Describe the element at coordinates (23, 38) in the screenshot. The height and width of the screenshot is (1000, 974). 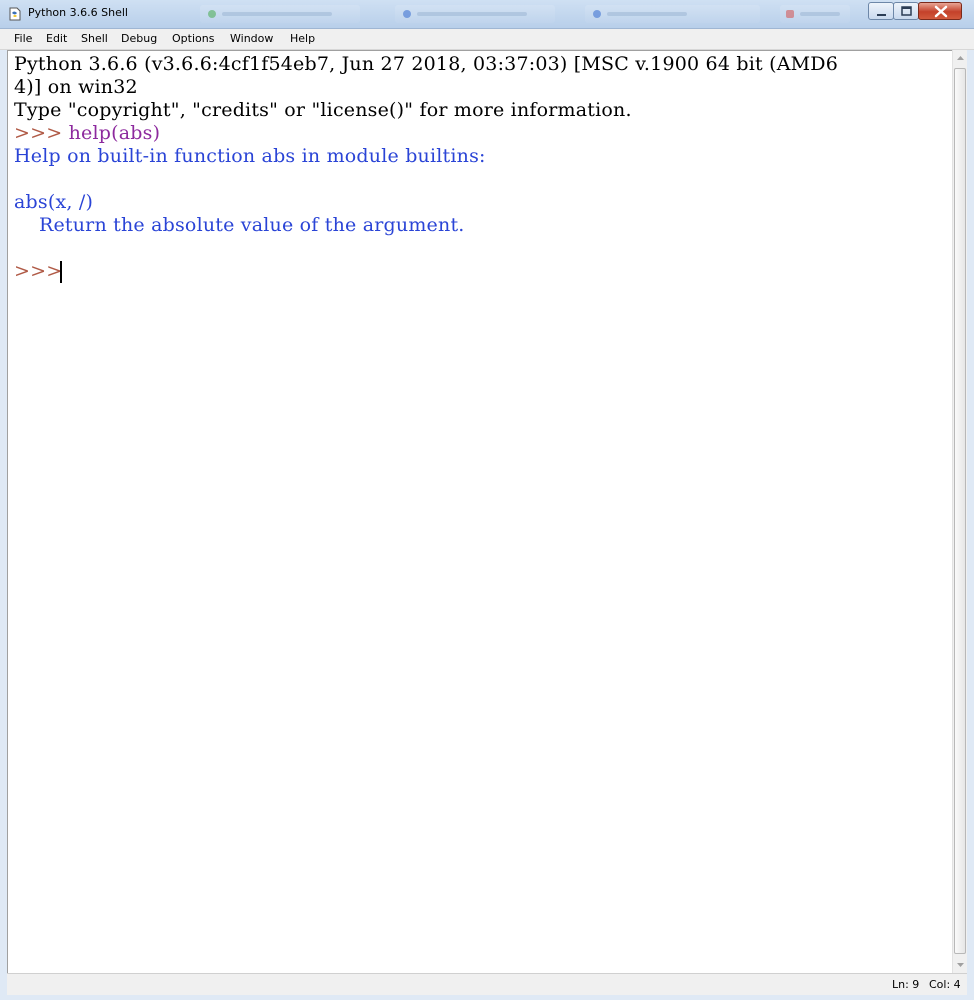
I see `menu-file: File` at that location.